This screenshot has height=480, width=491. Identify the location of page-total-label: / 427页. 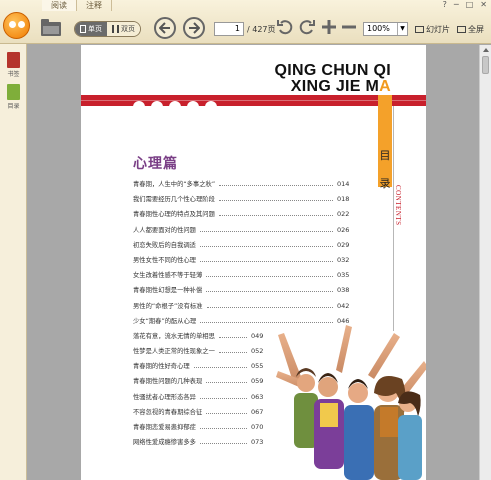
(261, 29).